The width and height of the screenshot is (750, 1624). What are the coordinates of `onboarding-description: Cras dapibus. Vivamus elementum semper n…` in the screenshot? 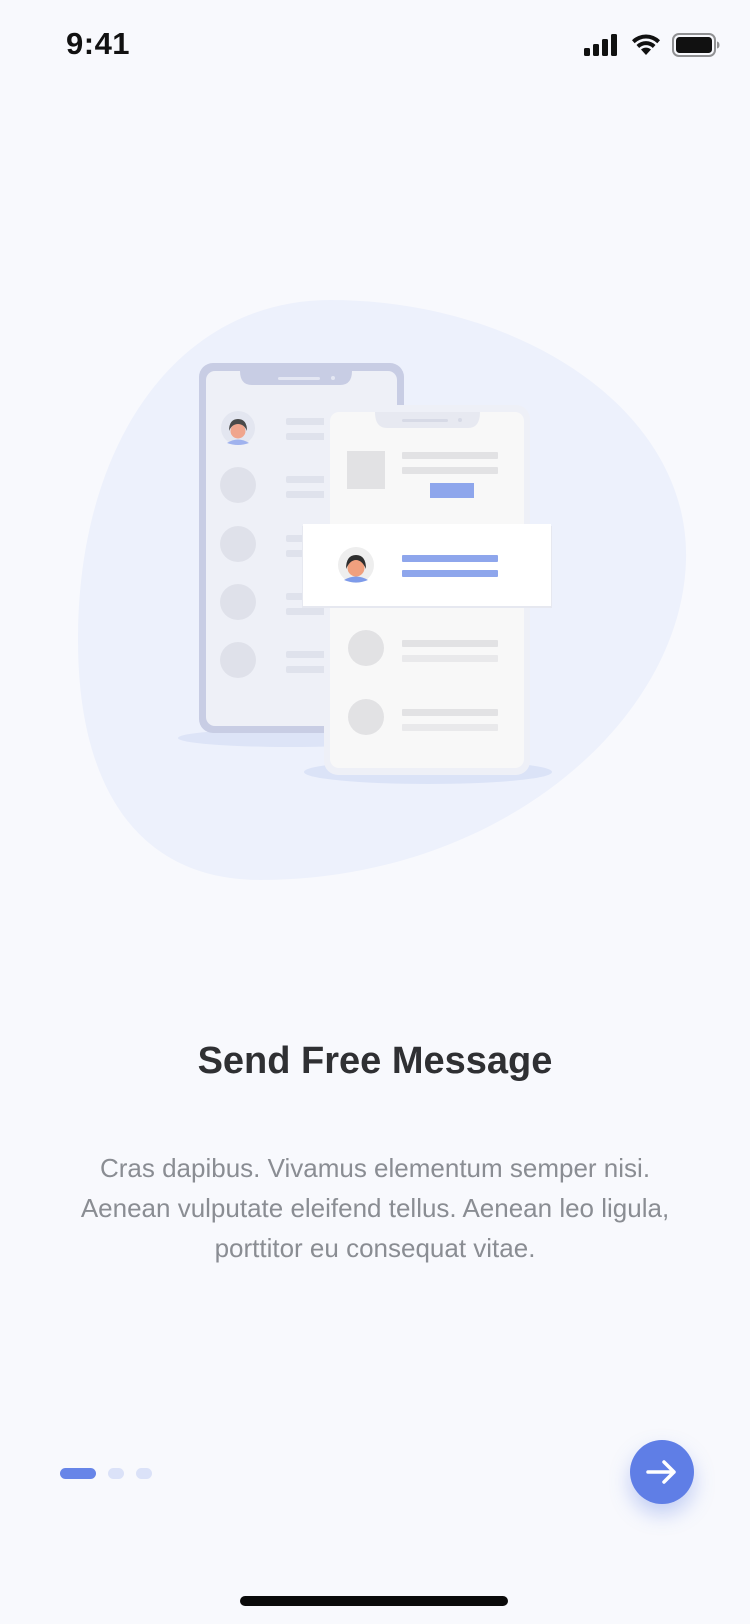 It's located at (375, 1208).